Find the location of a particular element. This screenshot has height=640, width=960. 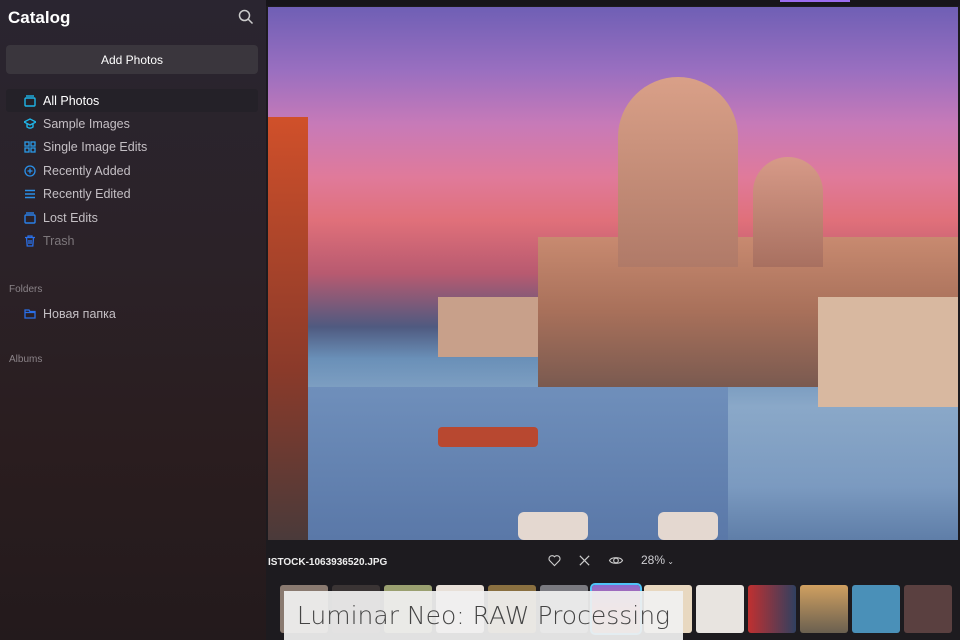

reject-x-icon is located at coordinates (584, 560).